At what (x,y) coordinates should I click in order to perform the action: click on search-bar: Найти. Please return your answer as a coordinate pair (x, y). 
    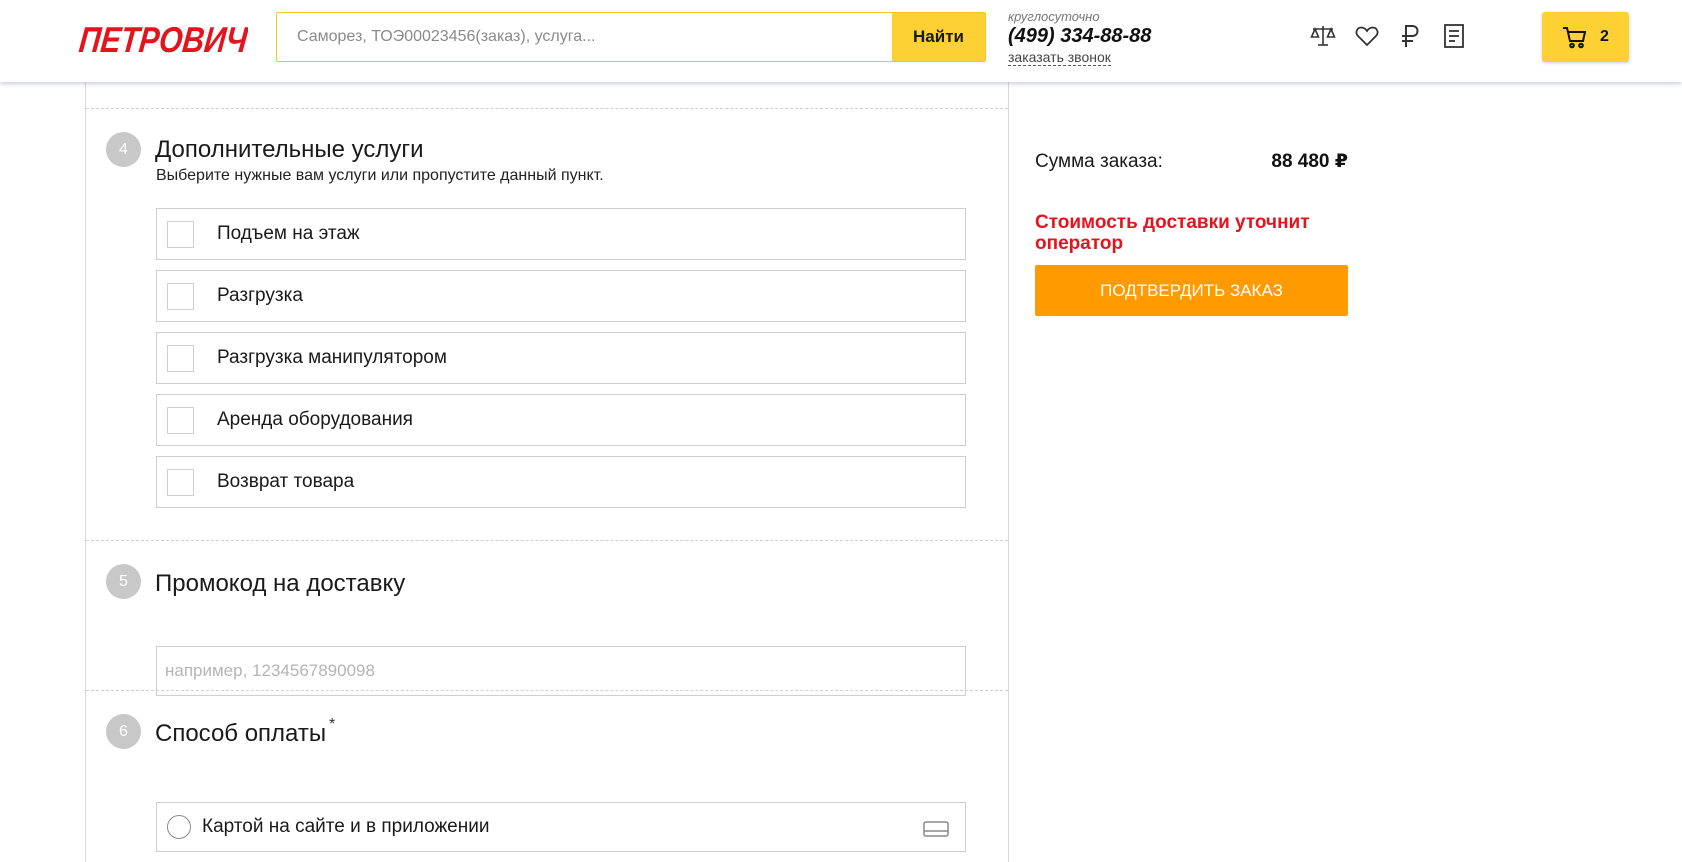
    Looking at the image, I should click on (631, 37).